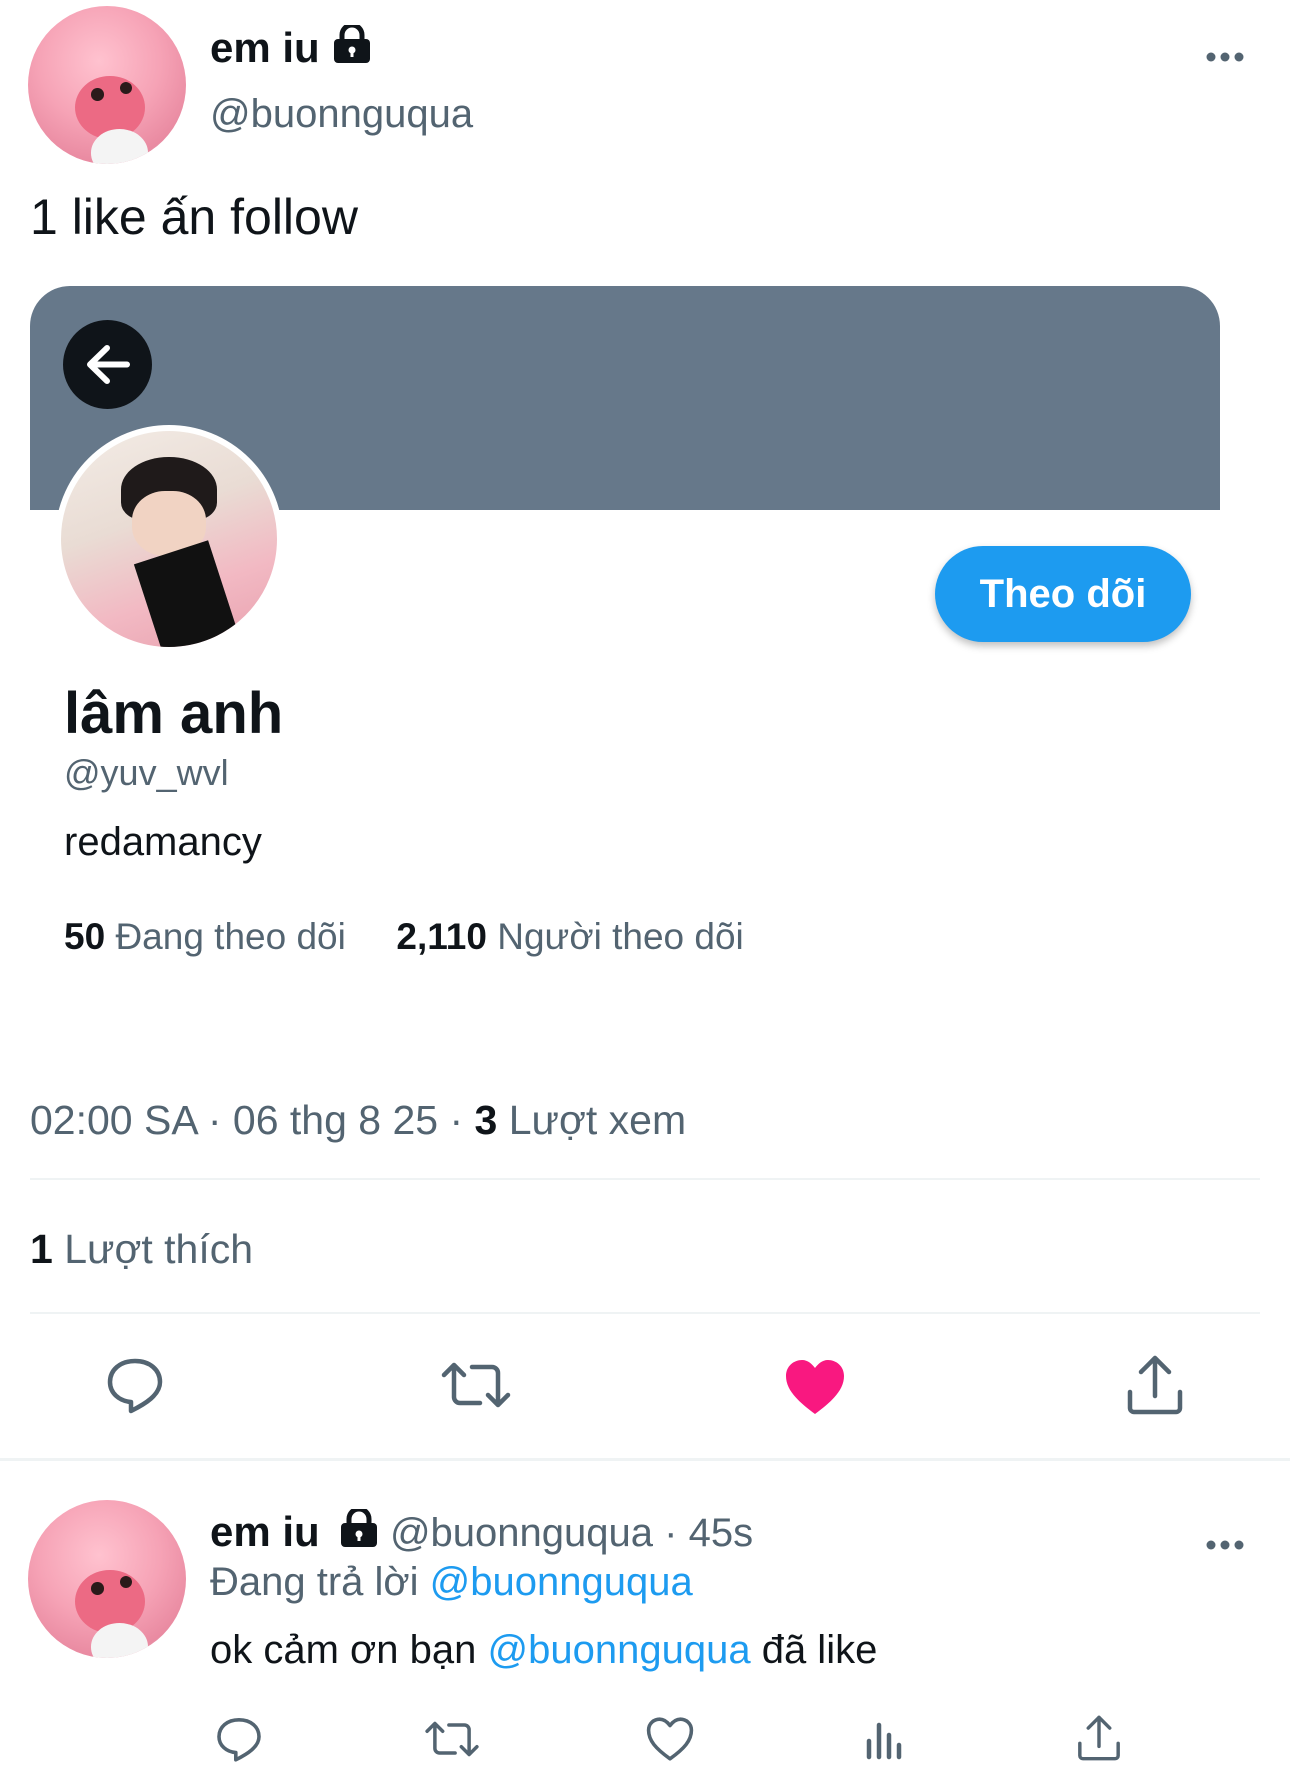 The image size is (1290, 1785). Describe the element at coordinates (159, 1249) in the screenshot. I see `likes-label: Lượt thích` at that location.